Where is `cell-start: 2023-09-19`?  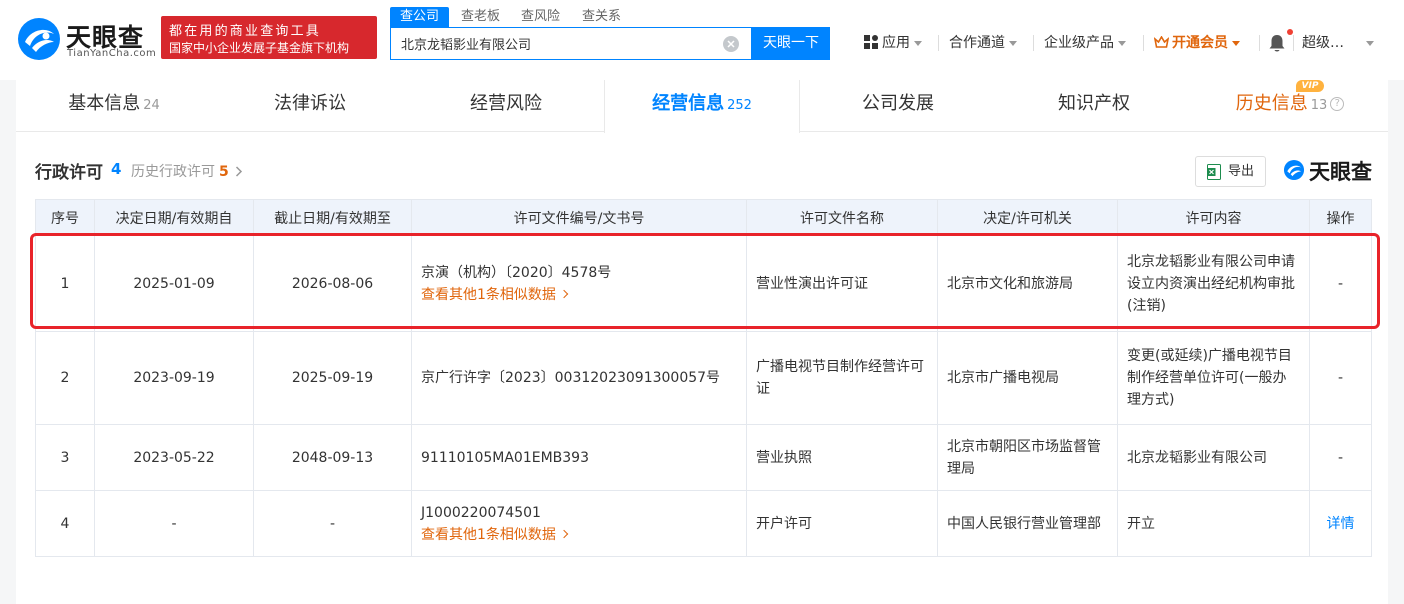
cell-start: 2023-09-19 is located at coordinates (174, 378).